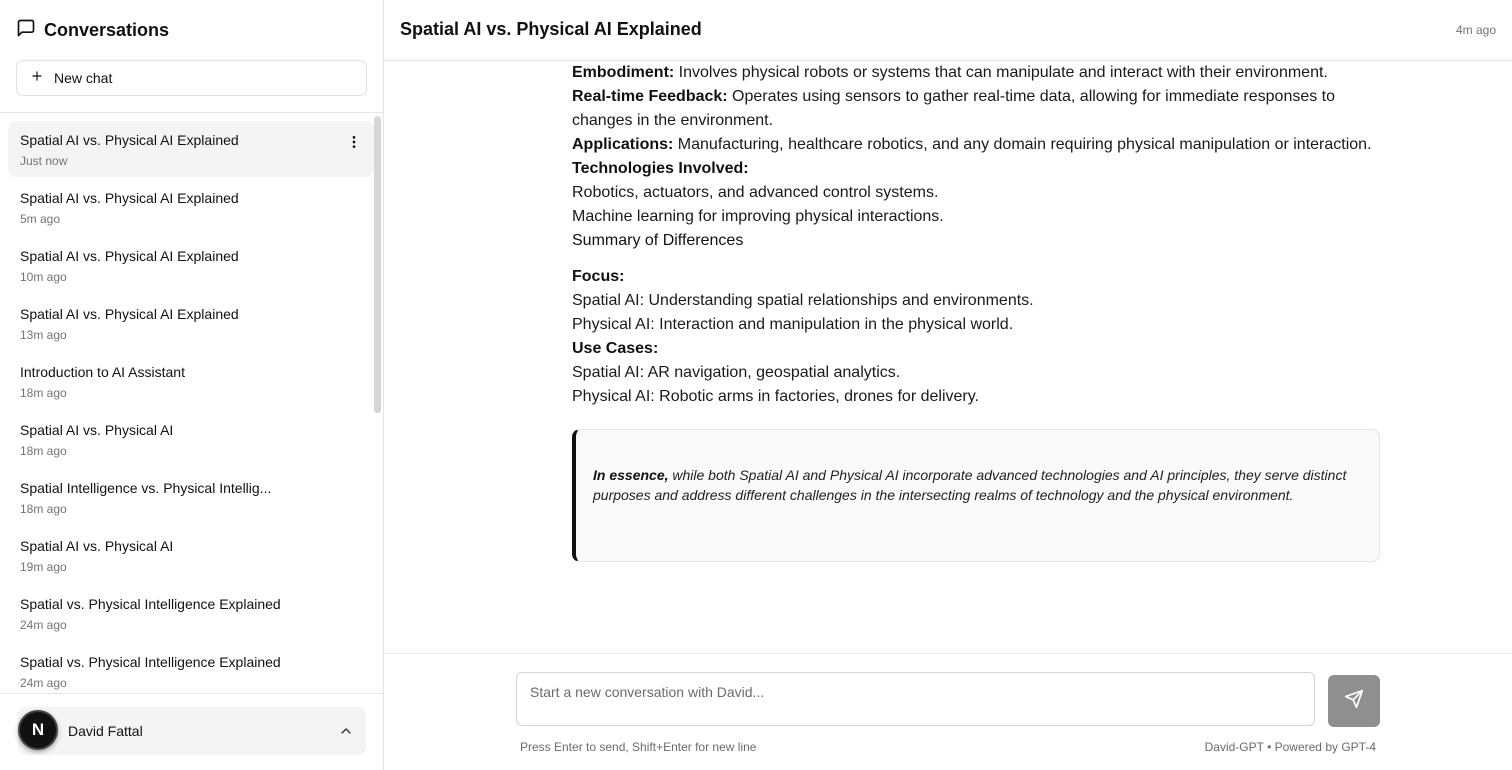 The height and width of the screenshot is (770, 1512). Describe the element at coordinates (623, 72) in the screenshot. I see `embodiment-label: Embodiment:` at that location.